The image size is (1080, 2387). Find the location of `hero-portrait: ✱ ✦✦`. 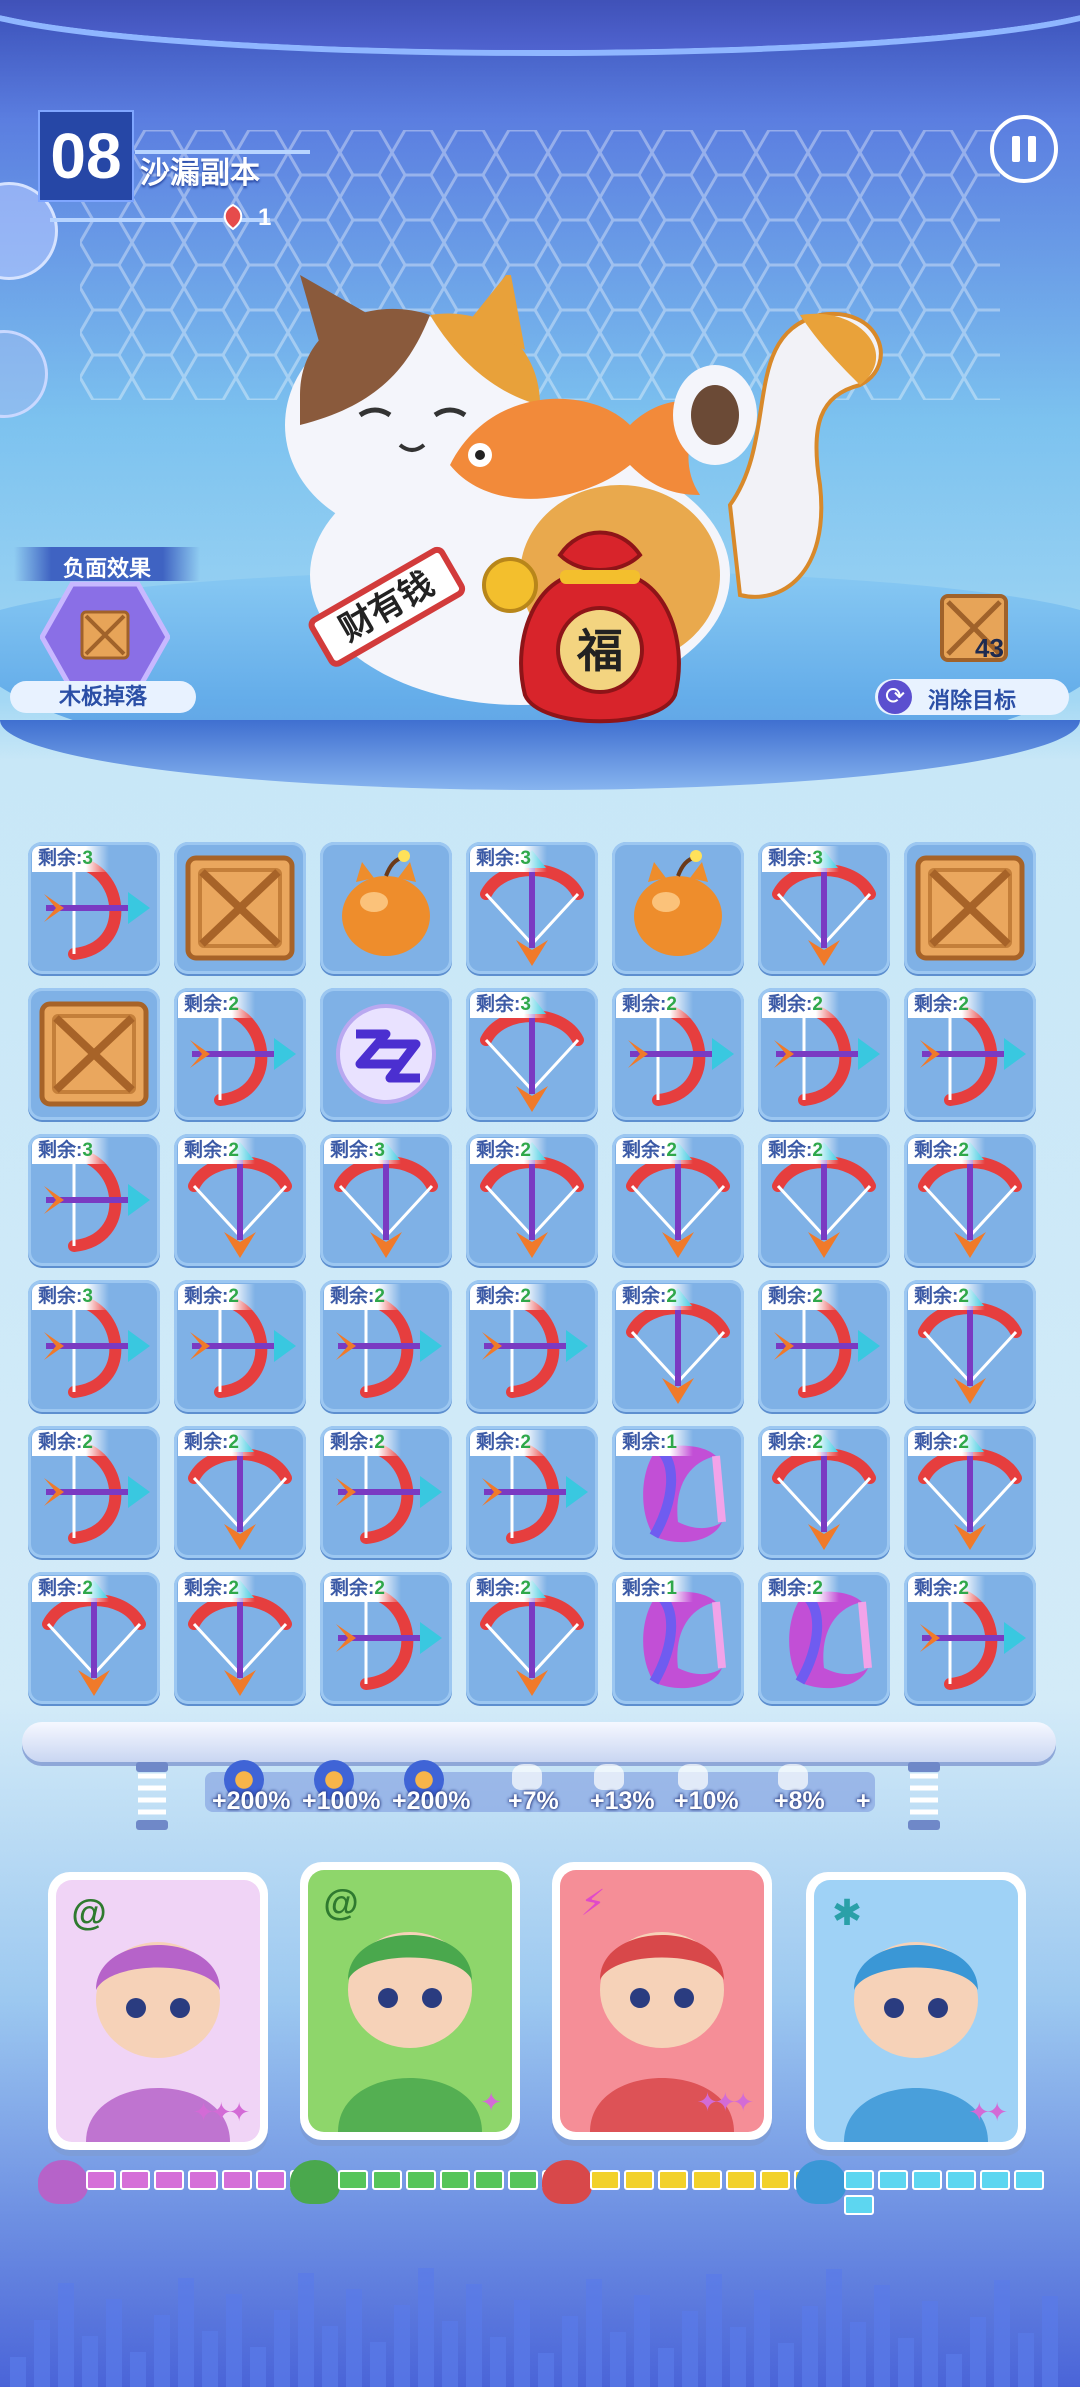

hero-portrait: ✱ ✦✦ is located at coordinates (916, 2011).